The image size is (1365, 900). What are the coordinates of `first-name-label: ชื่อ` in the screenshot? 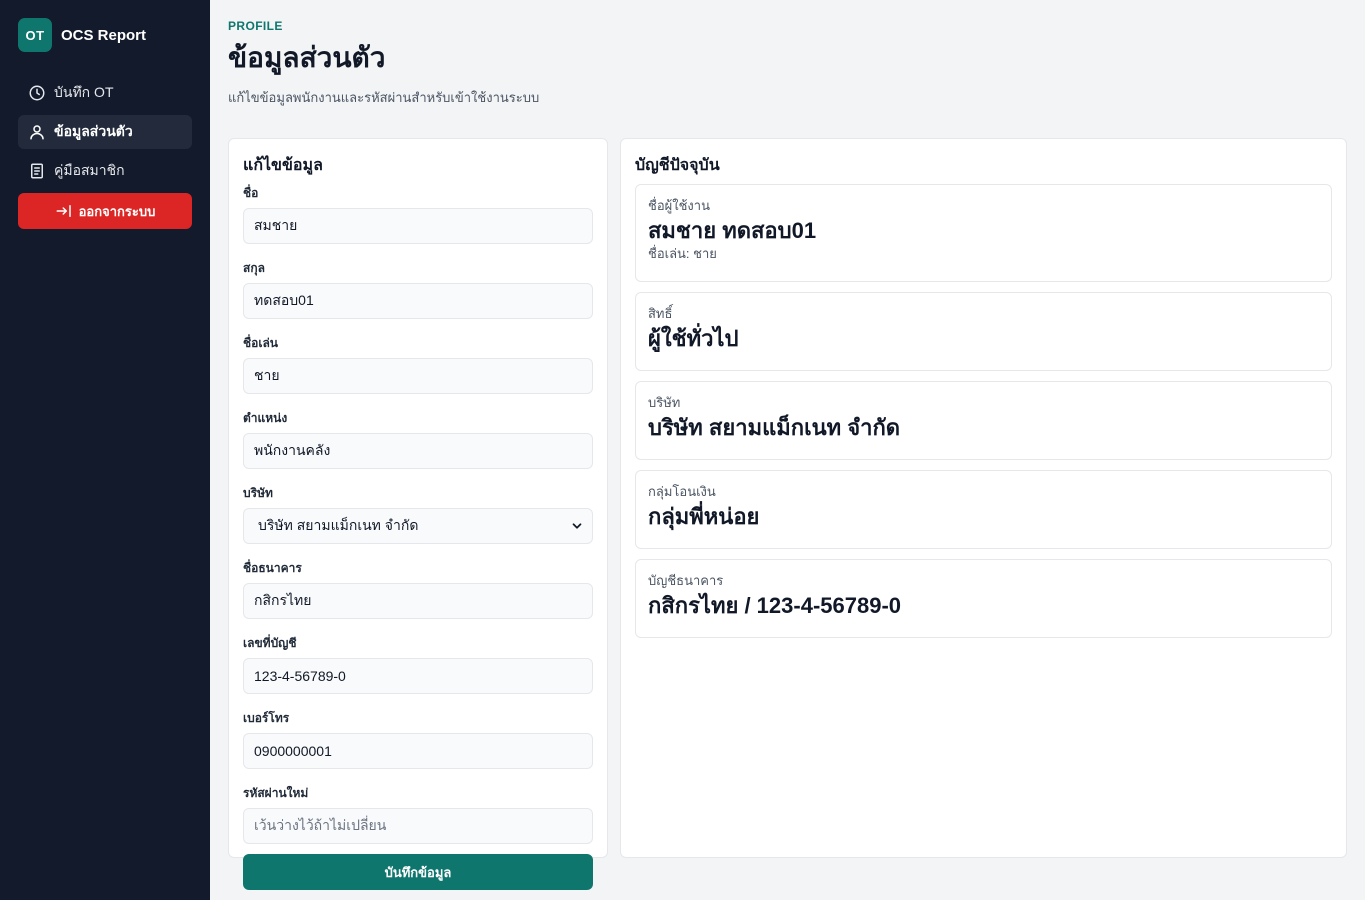 It's located at (251, 193).